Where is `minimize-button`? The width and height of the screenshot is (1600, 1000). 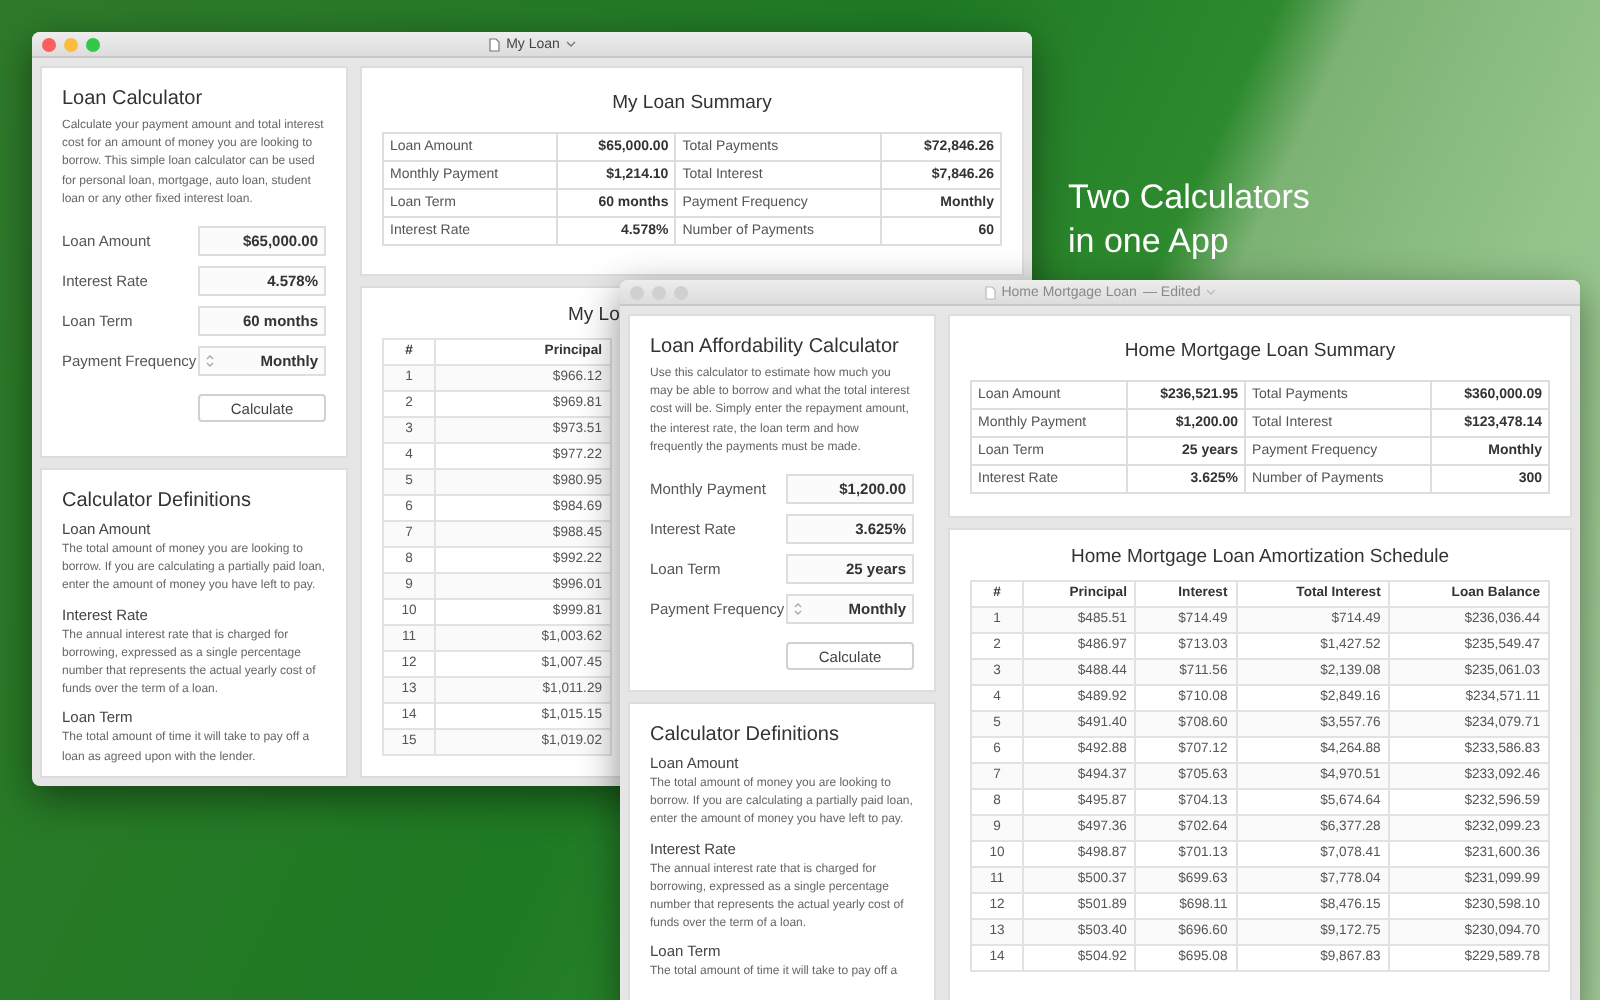
minimize-button is located at coordinates (71, 44).